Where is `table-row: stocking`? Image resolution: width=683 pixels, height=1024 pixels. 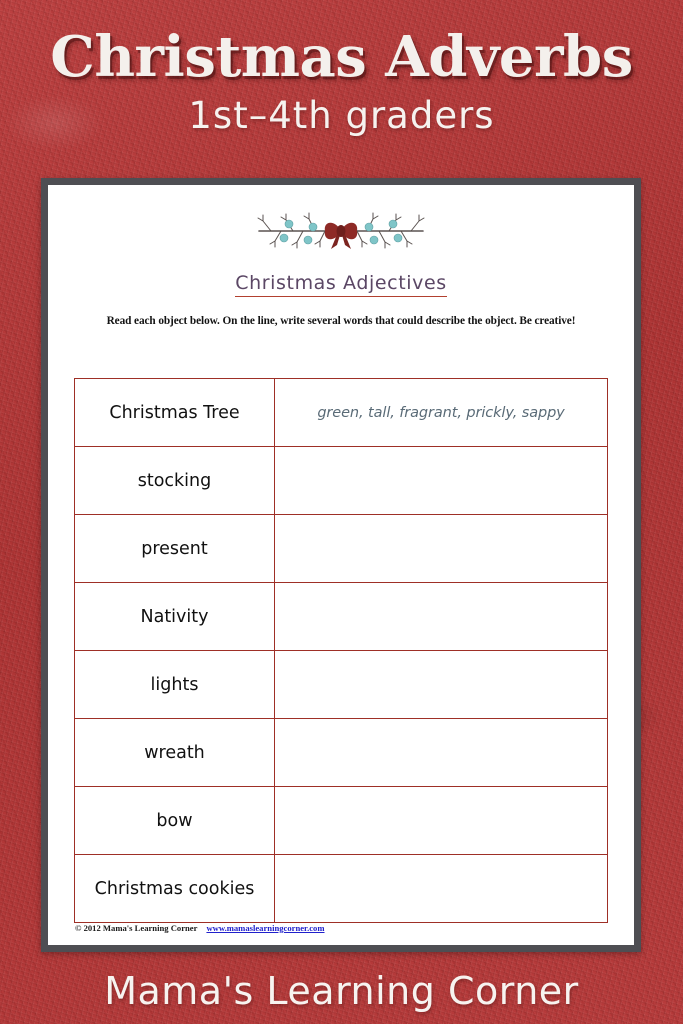 table-row: stocking is located at coordinates (341, 480).